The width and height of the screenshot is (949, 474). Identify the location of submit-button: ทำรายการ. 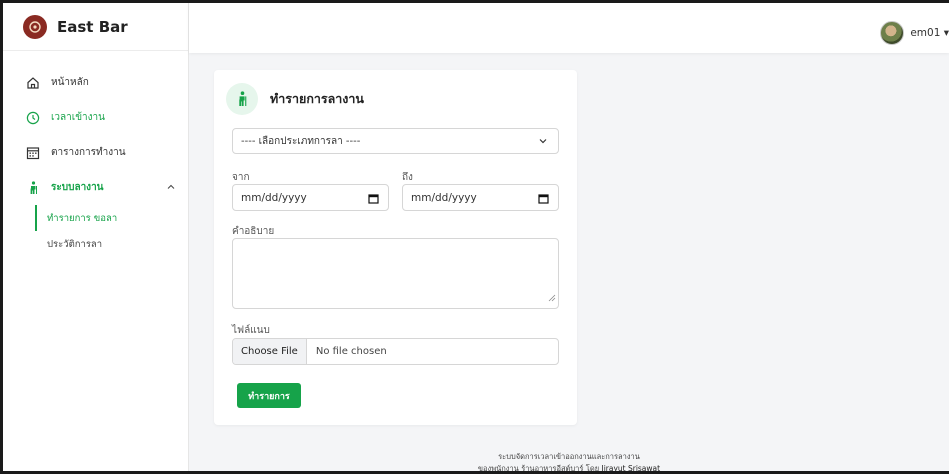
(269, 395).